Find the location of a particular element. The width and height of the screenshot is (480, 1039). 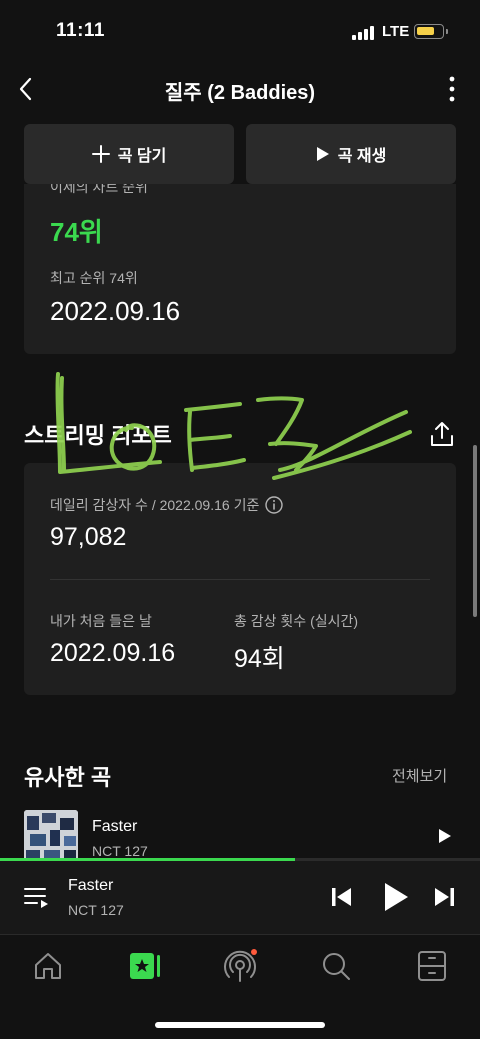

daily-listeners-label: 데일리 감상자 수 / 2022.09.16 기준 is located at coordinates (167, 505).